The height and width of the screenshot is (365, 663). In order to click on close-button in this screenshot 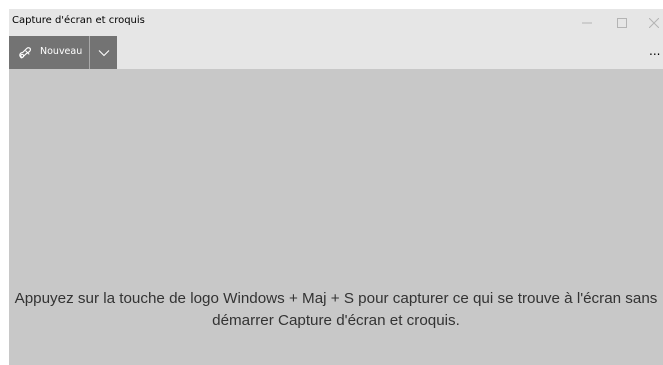, I will do `click(653, 22)`.